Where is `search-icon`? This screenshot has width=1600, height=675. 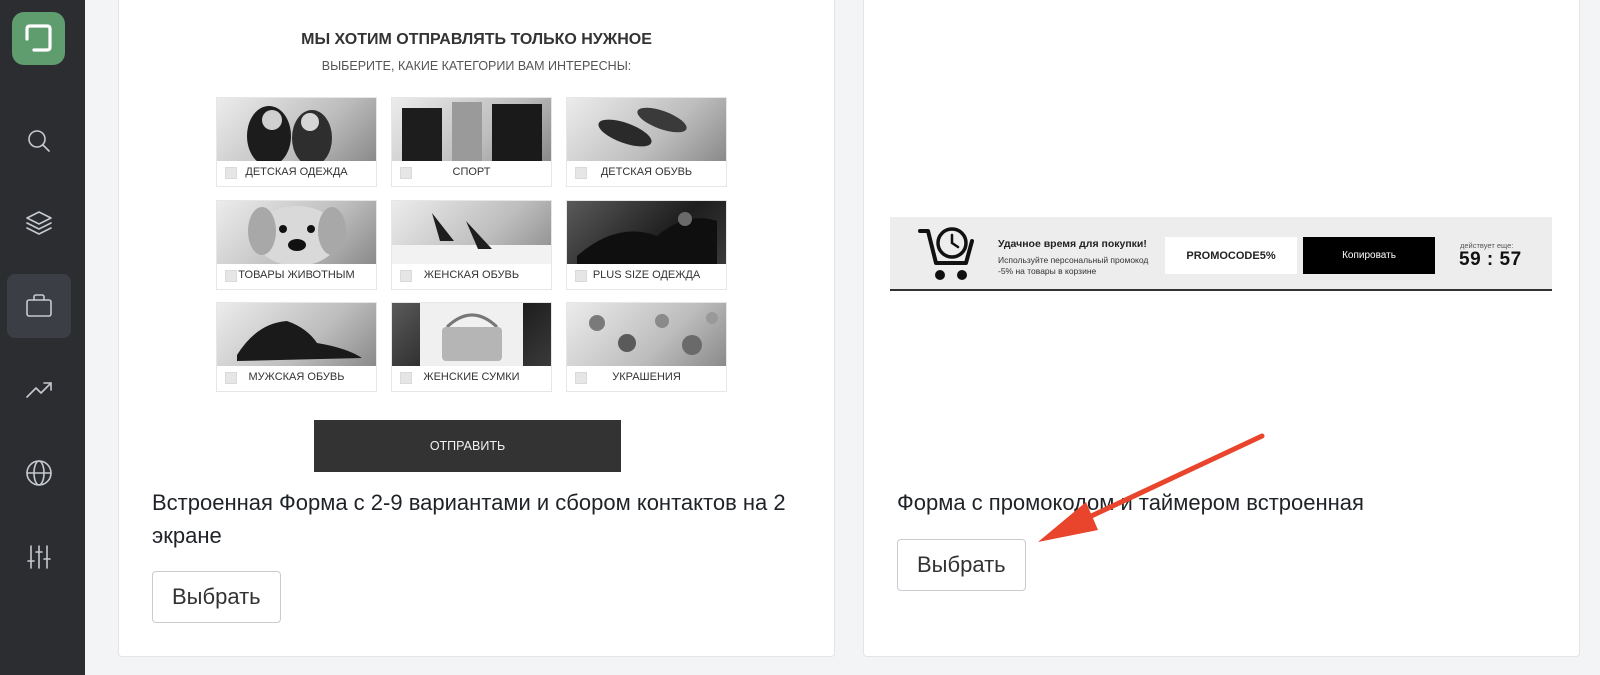 search-icon is located at coordinates (39, 141).